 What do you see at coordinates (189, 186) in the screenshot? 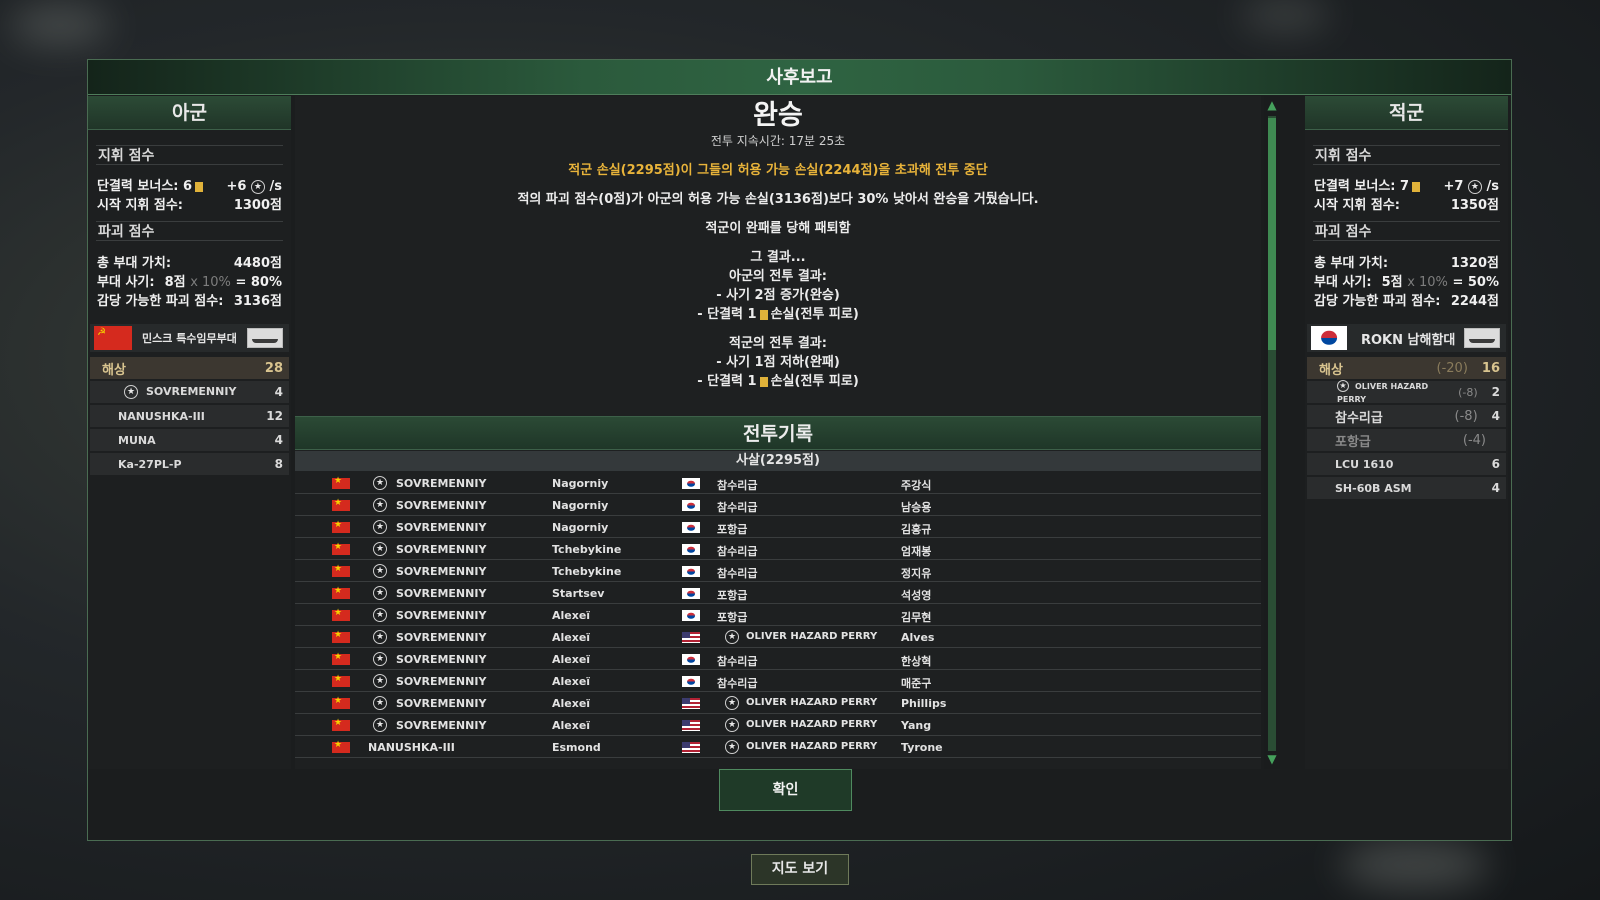
I see `ally-cohesion-row: 단결력 보너스: 6 +6 ★ /s` at bounding box center [189, 186].